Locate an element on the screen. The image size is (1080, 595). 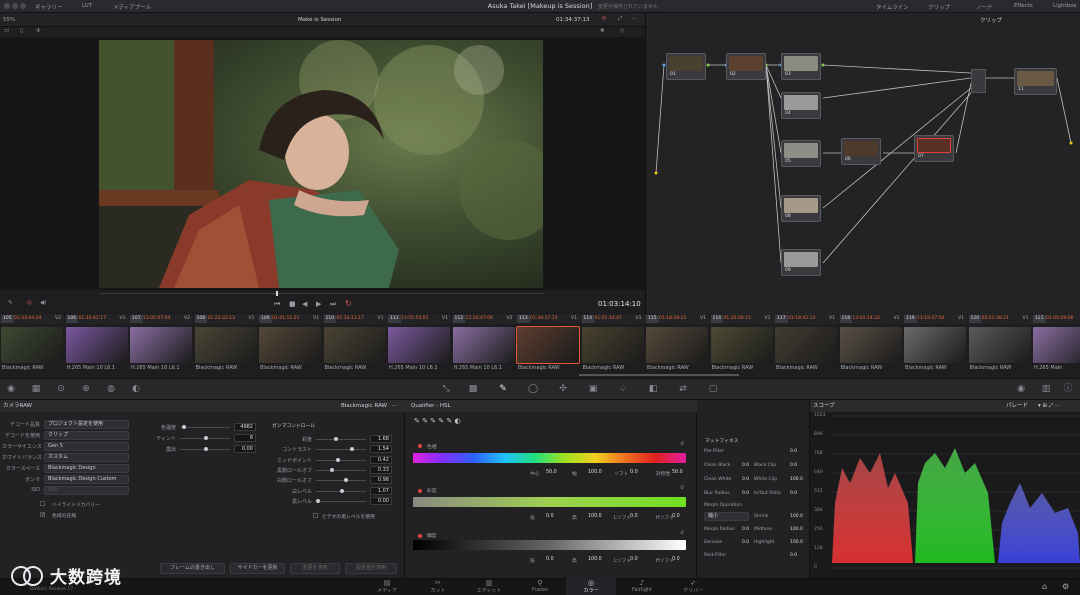
expand-icon: ⤢ is located at coordinates (620, 19).